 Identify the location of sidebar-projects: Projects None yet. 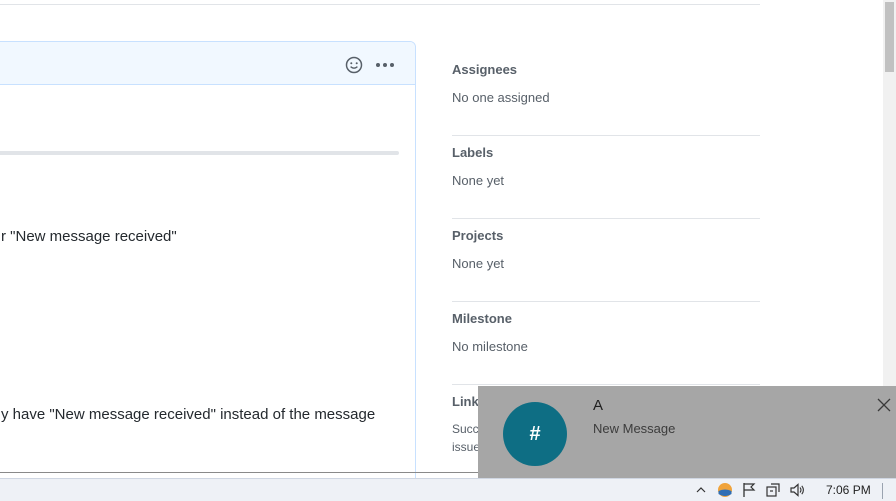
(606, 260).